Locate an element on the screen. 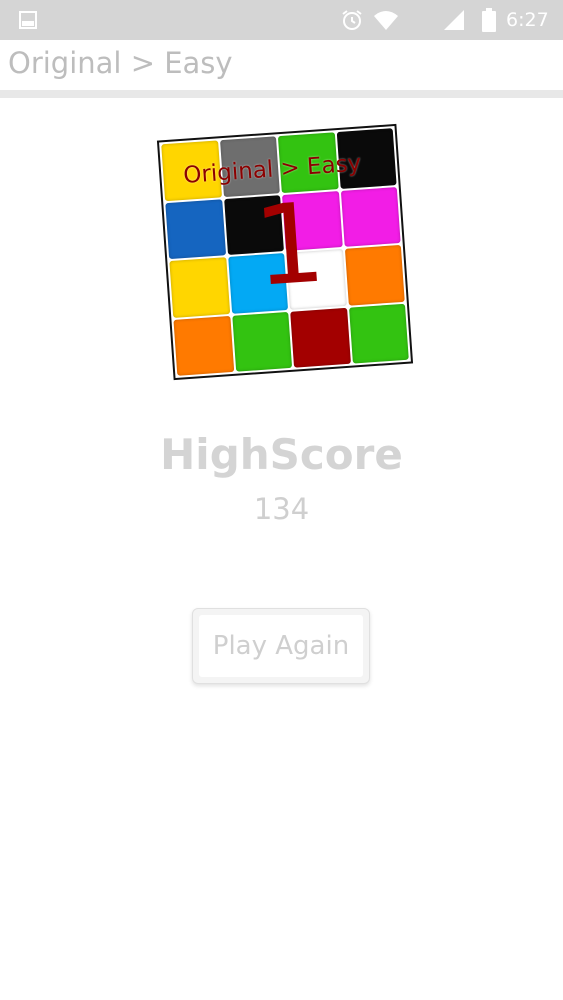  puzzle-preview: Original > Easy 1 is located at coordinates (285, 252).